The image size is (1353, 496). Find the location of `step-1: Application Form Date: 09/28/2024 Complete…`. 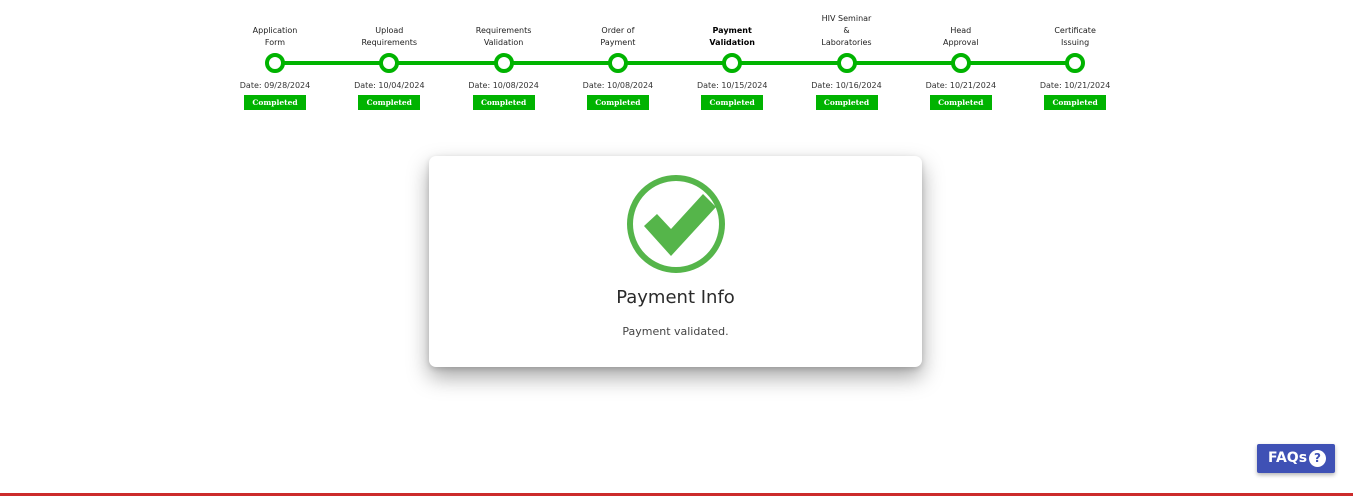

step-1: Application Form Date: 09/28/2024 Complete… is located at coordinates (275, 57).